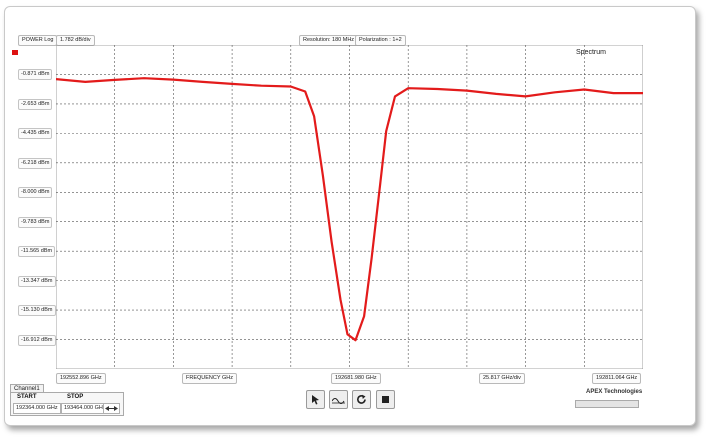 This screenshot has width=706, height=439. I want to click on x-start-label: 192552.896 GHz, so click(81, 378).